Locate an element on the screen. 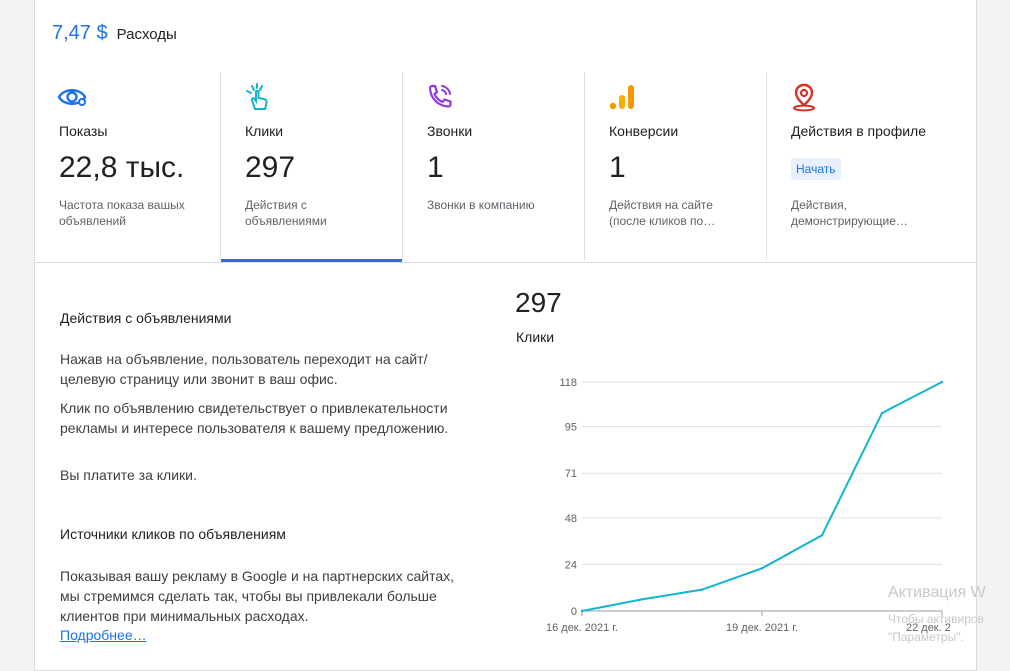  metric-clicks: Клики 297 Действия с объявлениями is located at coordinates (312, 167).